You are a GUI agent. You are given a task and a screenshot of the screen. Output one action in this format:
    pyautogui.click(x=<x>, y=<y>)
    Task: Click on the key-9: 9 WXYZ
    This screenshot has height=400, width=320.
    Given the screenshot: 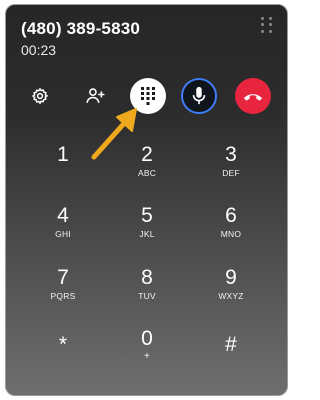 What is the action you would take?
    pyautogui.click(x=231, y=291)
    